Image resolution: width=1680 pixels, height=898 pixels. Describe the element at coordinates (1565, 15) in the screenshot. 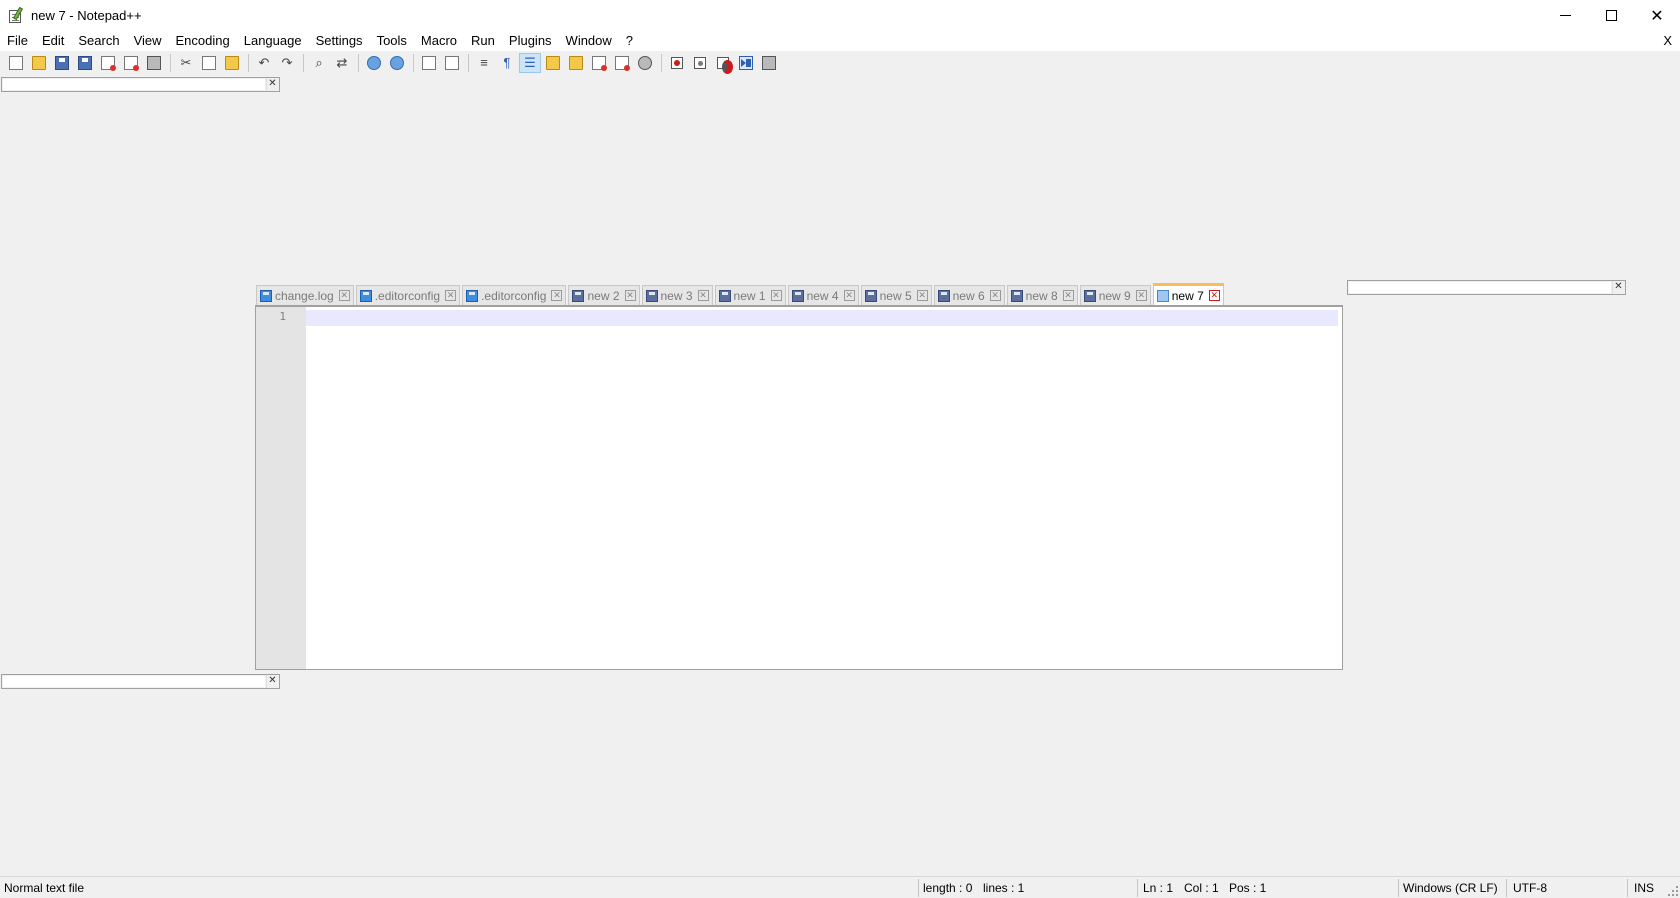

I see `minimize-button` at that location.